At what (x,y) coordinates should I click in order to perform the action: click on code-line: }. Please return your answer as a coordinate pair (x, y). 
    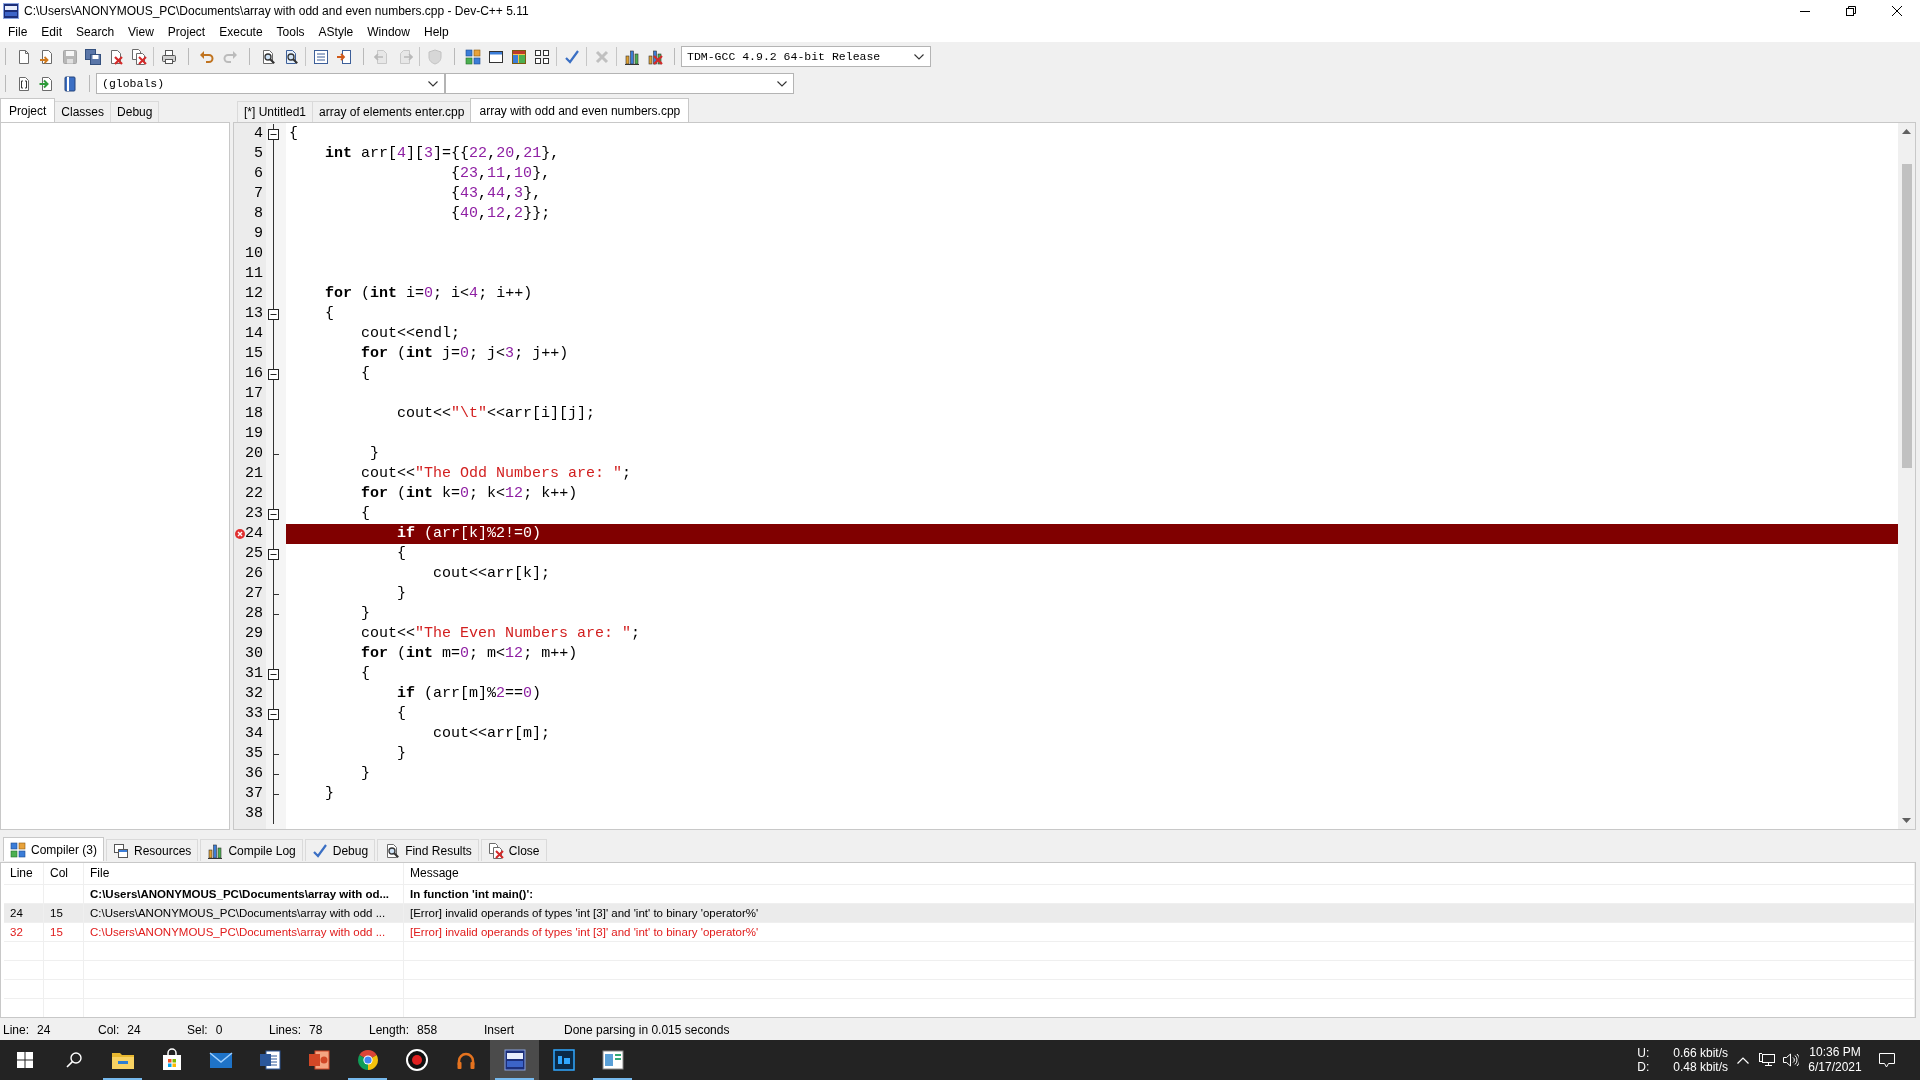
    Looking at the image, I should click on (402, 754).